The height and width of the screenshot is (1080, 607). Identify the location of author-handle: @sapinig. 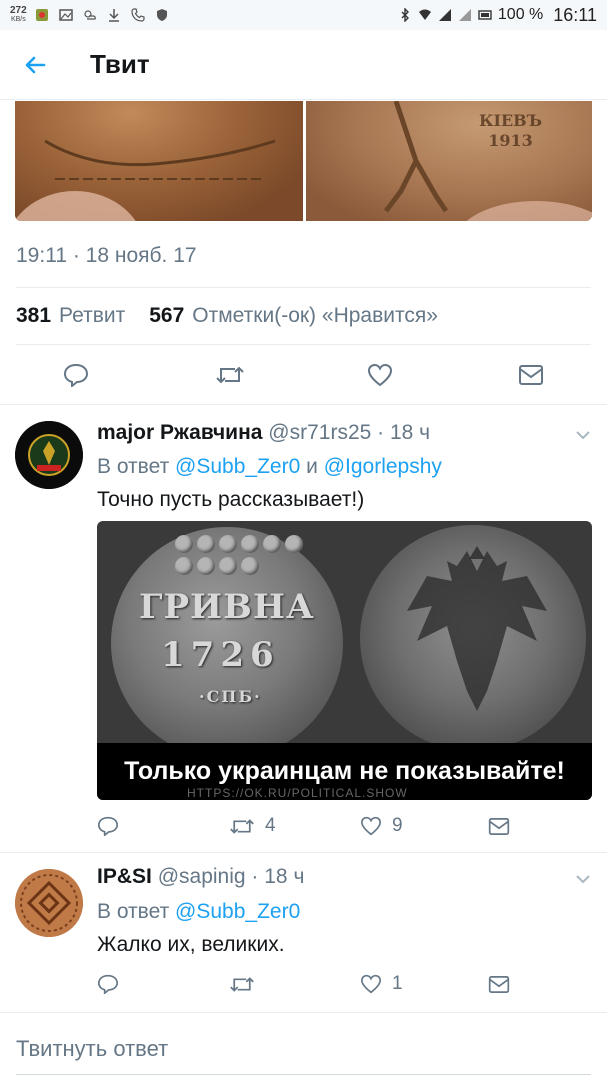
(202, 876).